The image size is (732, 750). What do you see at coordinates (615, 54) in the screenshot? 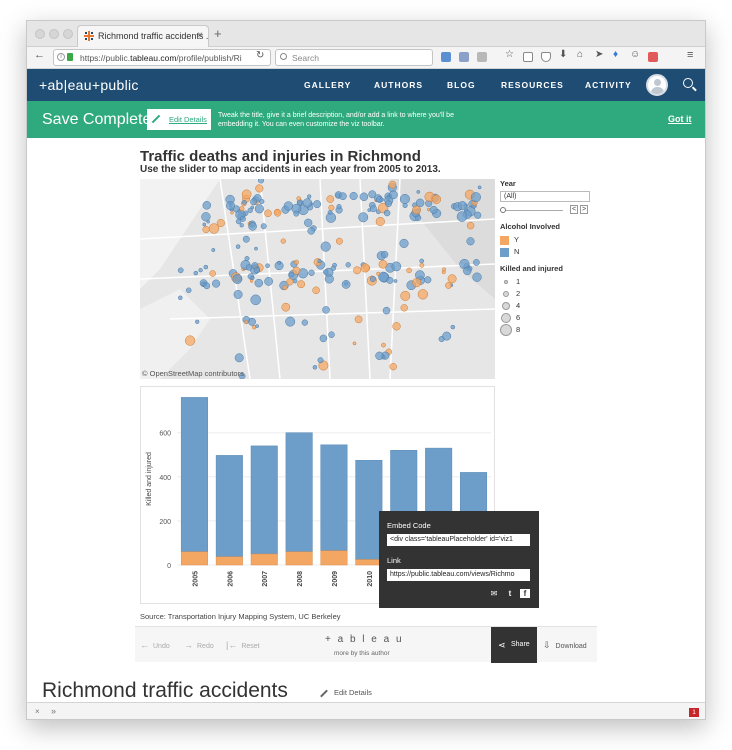
I see `drop-icon: ♦` at bounding box center [615, 54].